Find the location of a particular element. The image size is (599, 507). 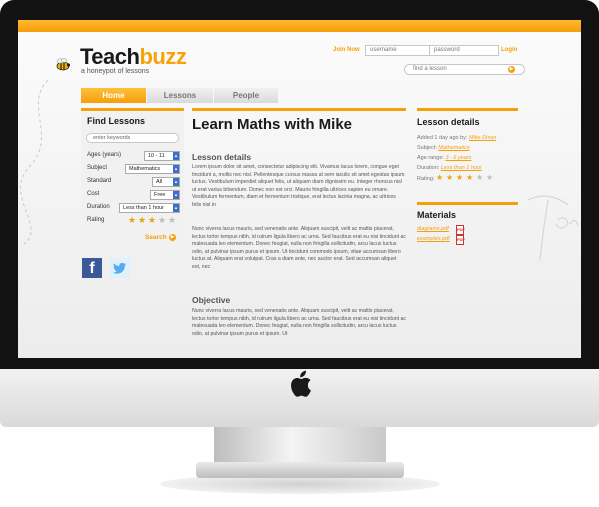

age-range-line: Age range: 3 - 6 years is located at coordinates (444, 158).